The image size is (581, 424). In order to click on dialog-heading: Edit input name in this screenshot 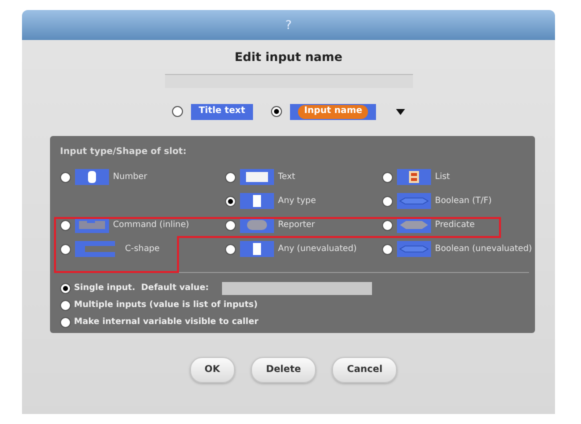, I will do `click(288, 57)`.